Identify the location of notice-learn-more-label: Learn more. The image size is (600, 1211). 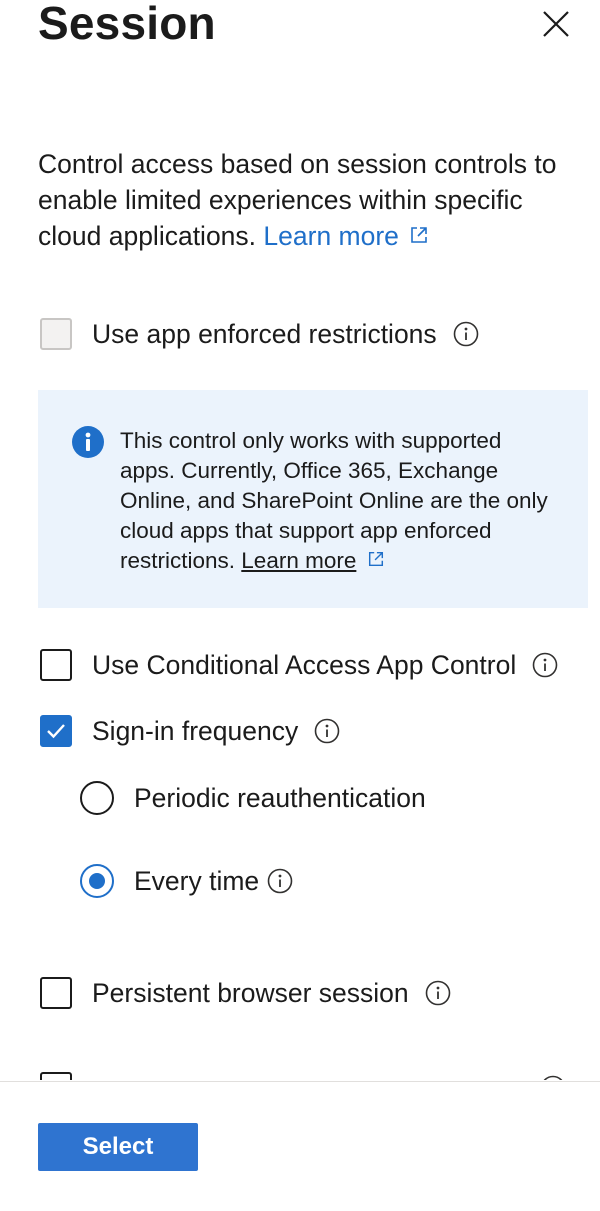
(299, 560).